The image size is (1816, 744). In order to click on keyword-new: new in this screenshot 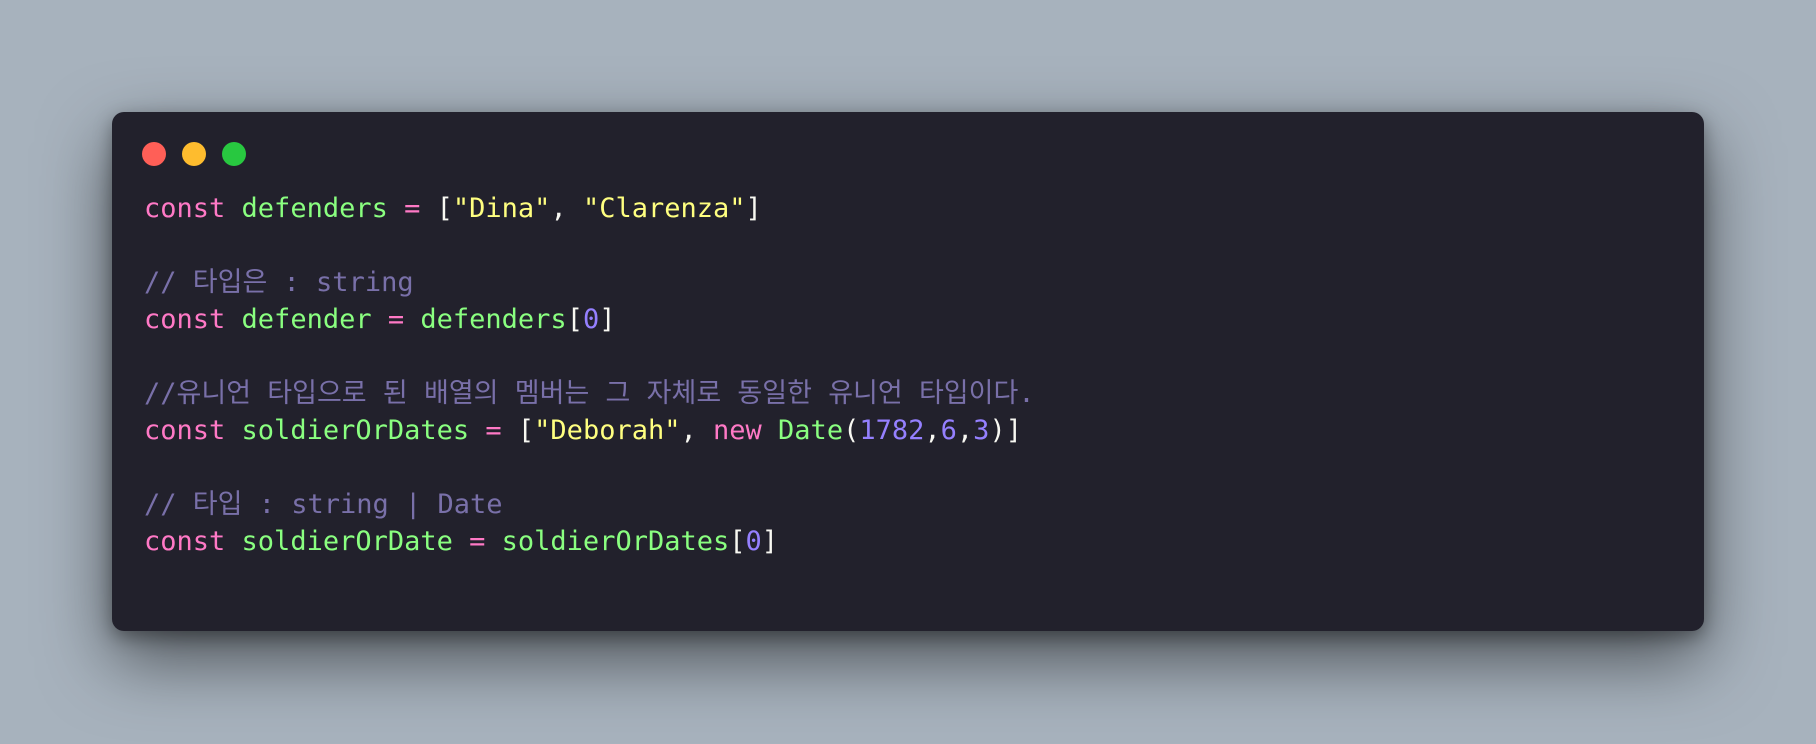, I will do `click(737, 430)`.